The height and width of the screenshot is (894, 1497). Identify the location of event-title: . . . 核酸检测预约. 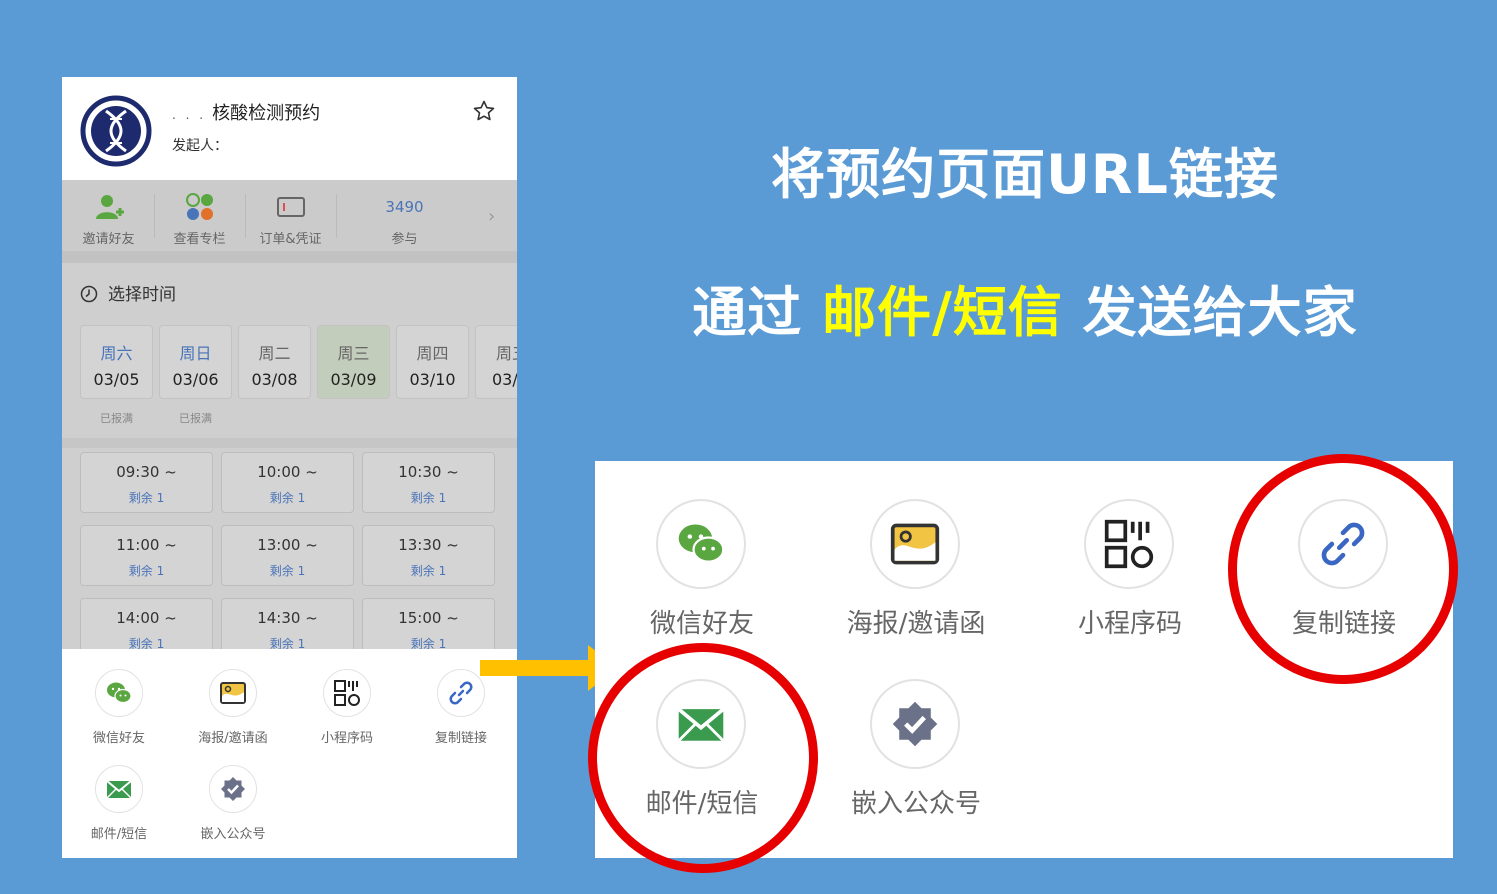
(246, 112).